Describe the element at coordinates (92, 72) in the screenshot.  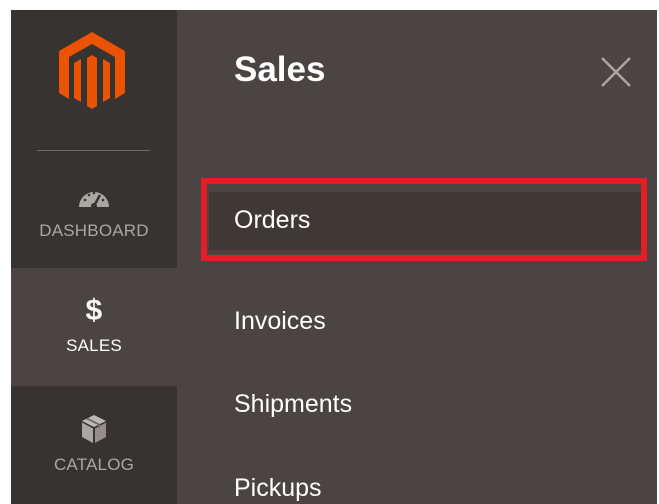
I see `magento-logo-icon` at that location.